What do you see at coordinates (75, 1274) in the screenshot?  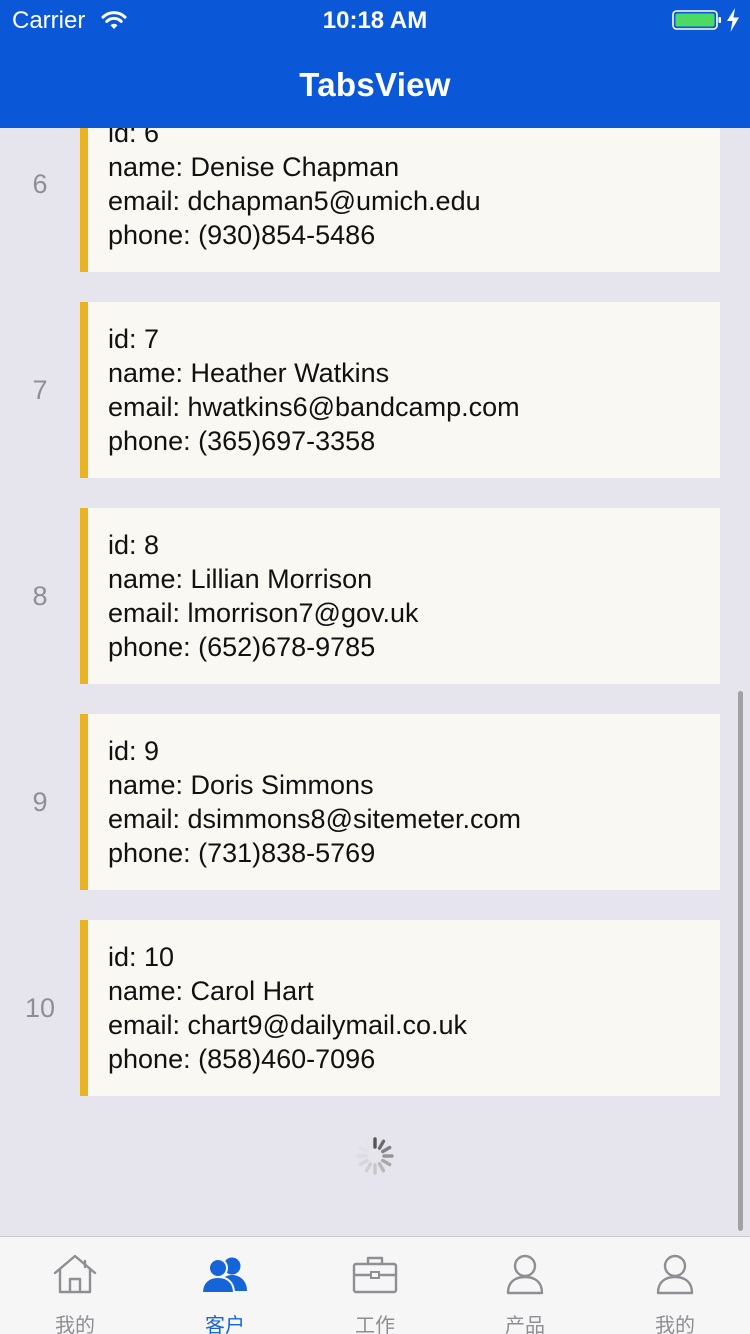 I see `home-icon` at bounding box center [75, 1274].